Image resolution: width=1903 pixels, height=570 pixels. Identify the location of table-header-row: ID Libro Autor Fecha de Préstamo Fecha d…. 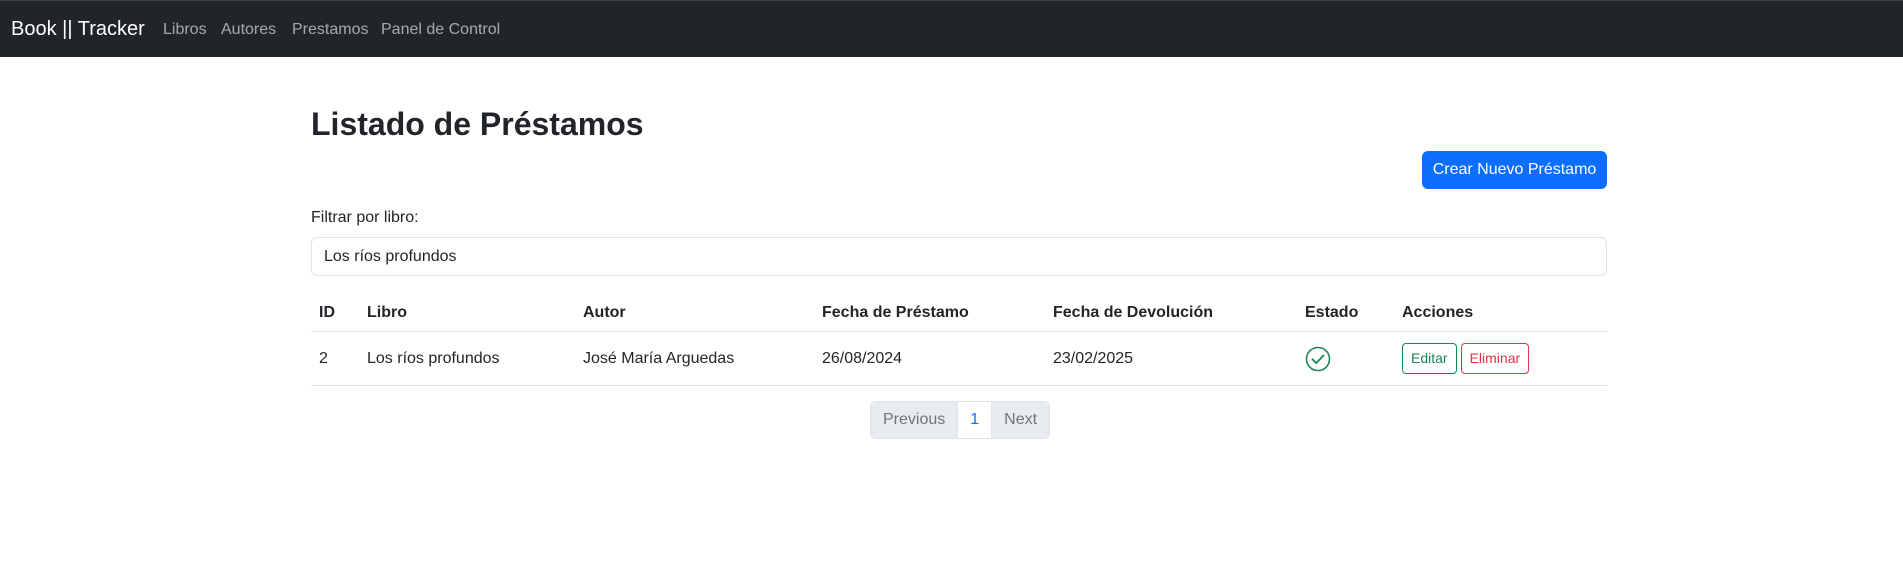
(959, 313).